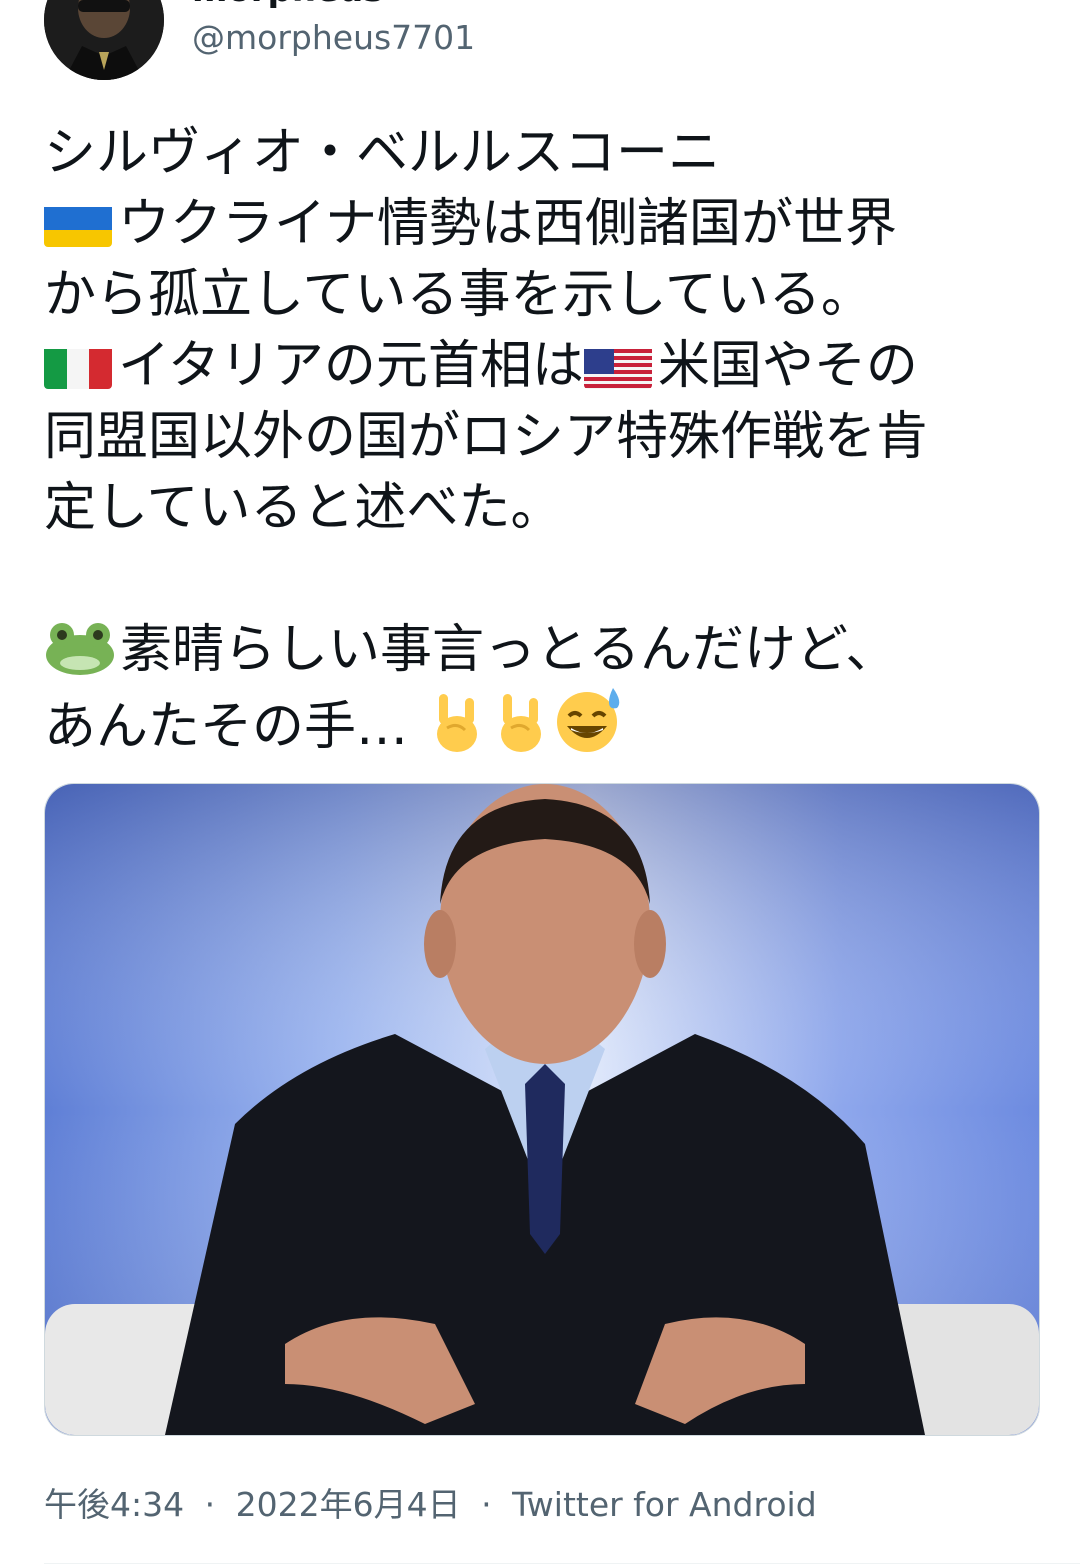 Image resolution: width=1080 pixels, height=1566 pixels. I want to click on grinning-sweat-face-icon, so click(589, 729).